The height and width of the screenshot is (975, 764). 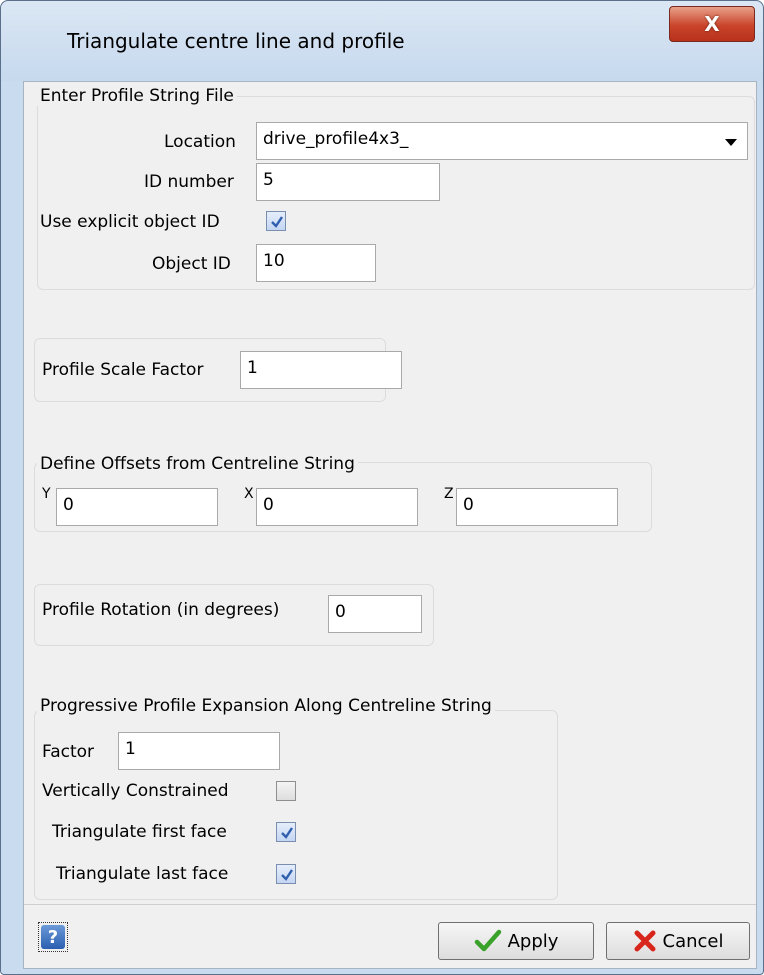 What do you see at coordinates (249, 494) in the screenshot?
I see `offset-x-label: X` at bounding box center [249, 494].